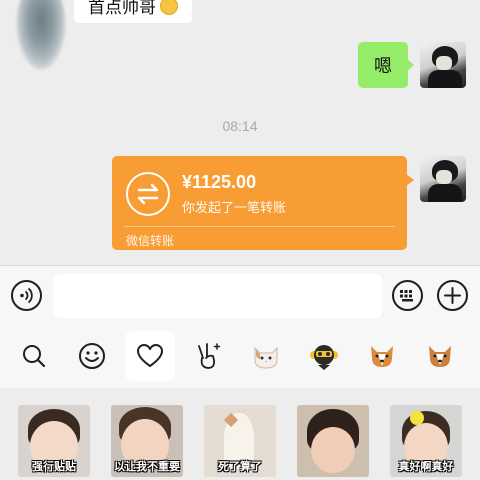 The width and height of the screenshot is (480, 480). Describe the element at coordinates (324, 356) in the screenshot. I see `monkey-sticker-icon` at that location.